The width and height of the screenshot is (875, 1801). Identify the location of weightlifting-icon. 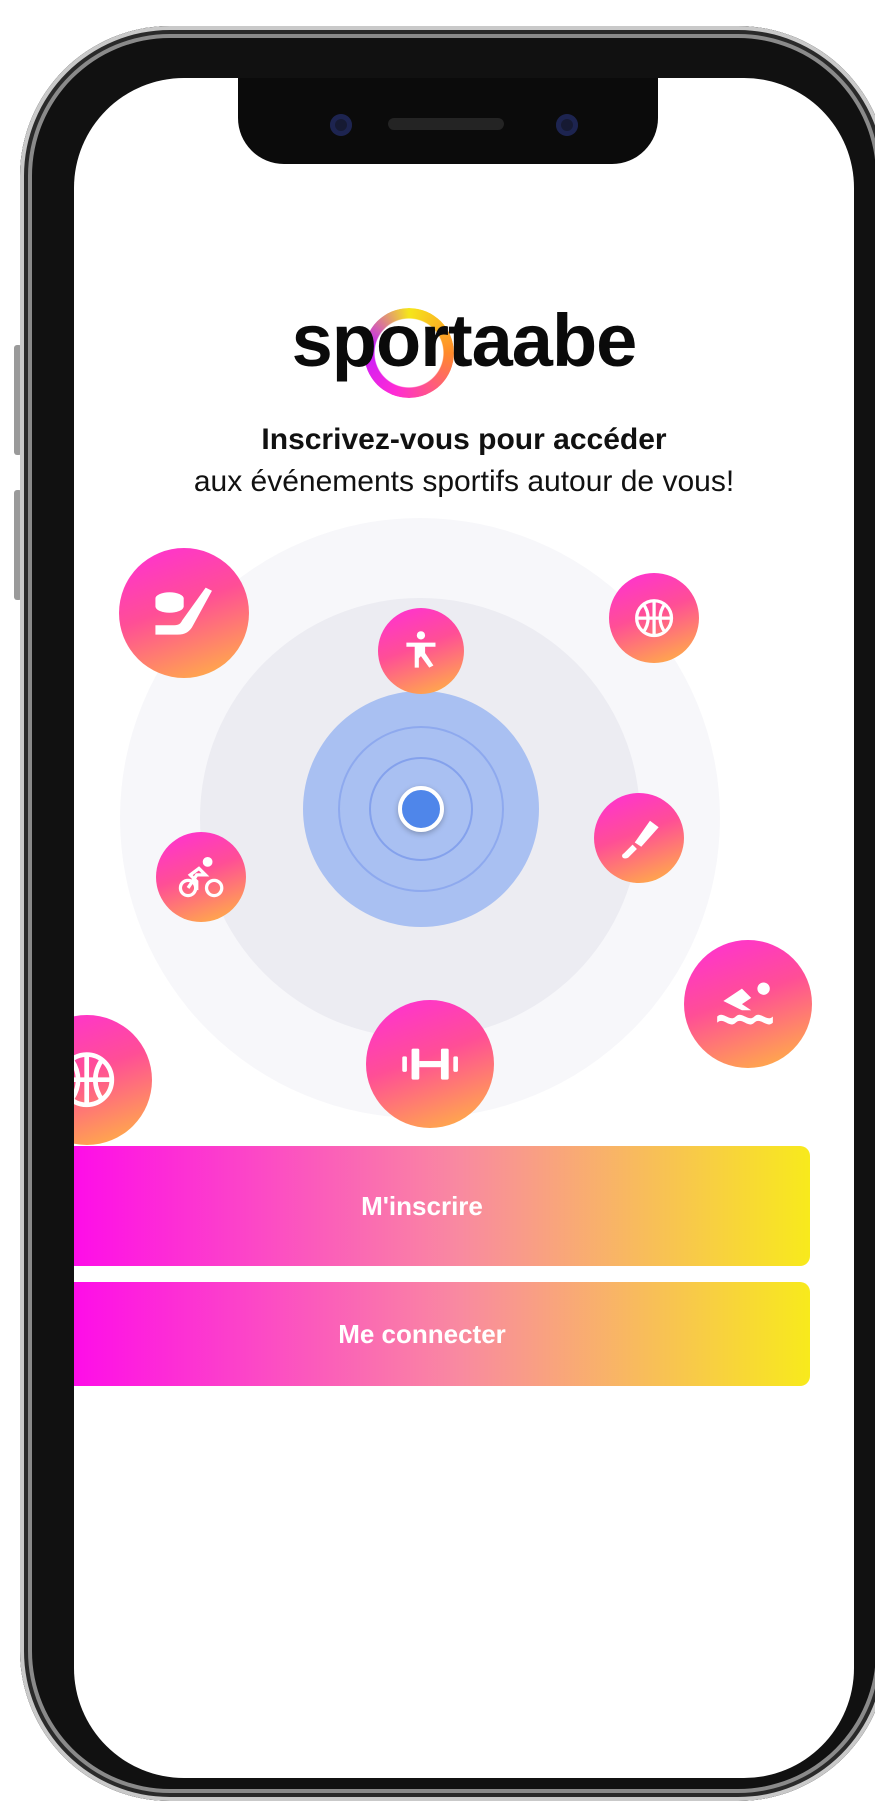
(430, 1064).